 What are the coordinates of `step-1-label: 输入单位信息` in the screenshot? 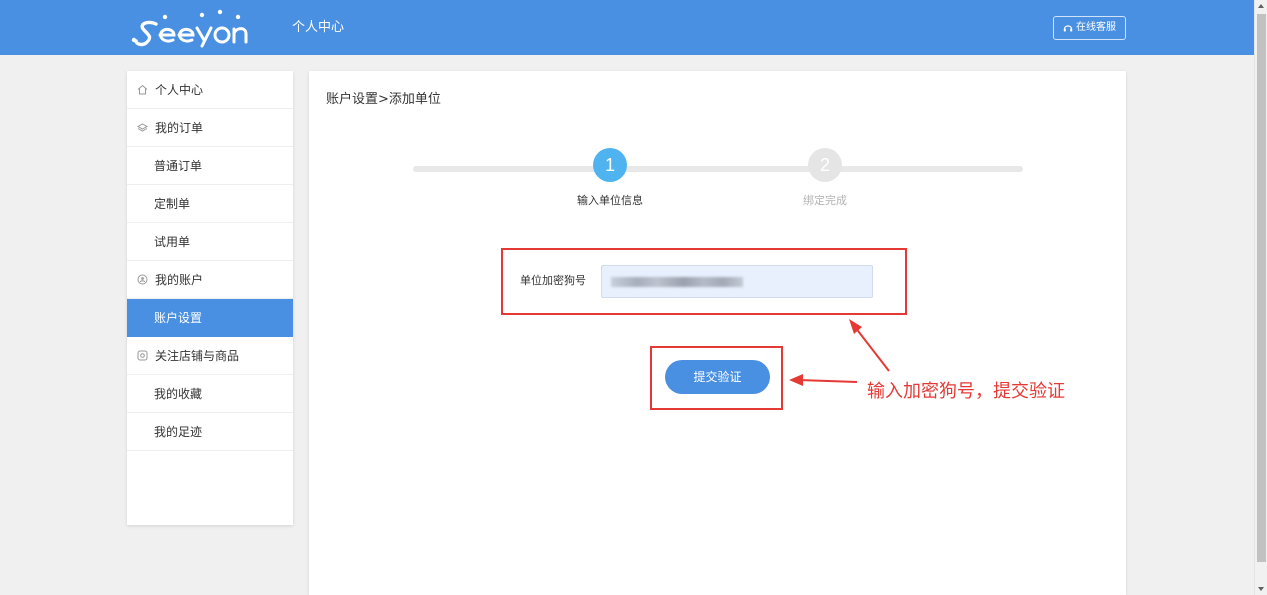 It's located at (610, 200).